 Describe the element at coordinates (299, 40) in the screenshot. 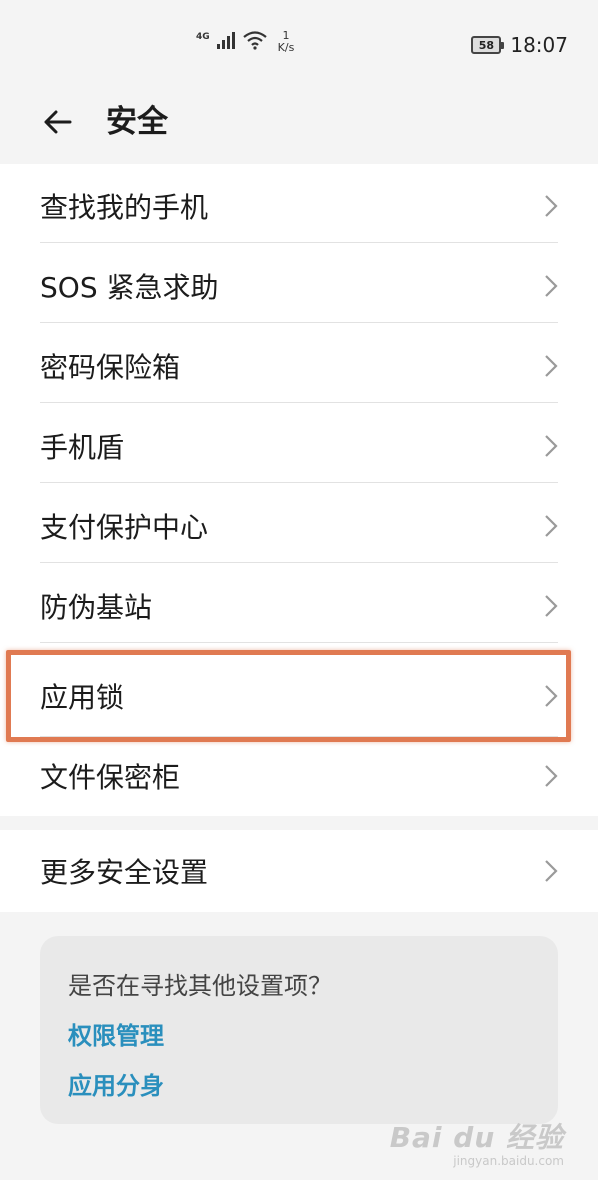

I see `status-bar: 4G 1 K/s 58 18:07` at that location.